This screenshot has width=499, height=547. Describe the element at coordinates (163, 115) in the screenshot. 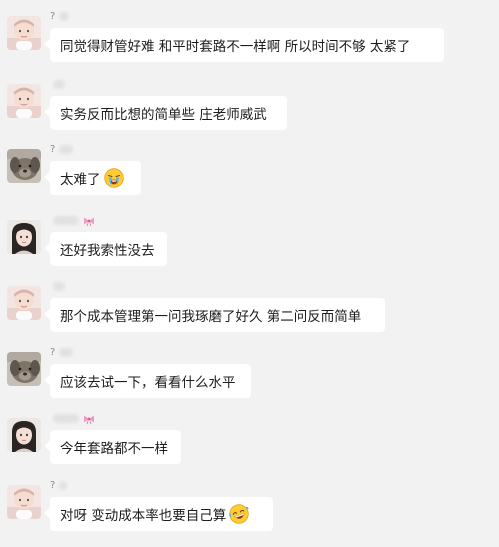

I see `message-text: 实务反而比想的简单些 庄老师威武` at that location.